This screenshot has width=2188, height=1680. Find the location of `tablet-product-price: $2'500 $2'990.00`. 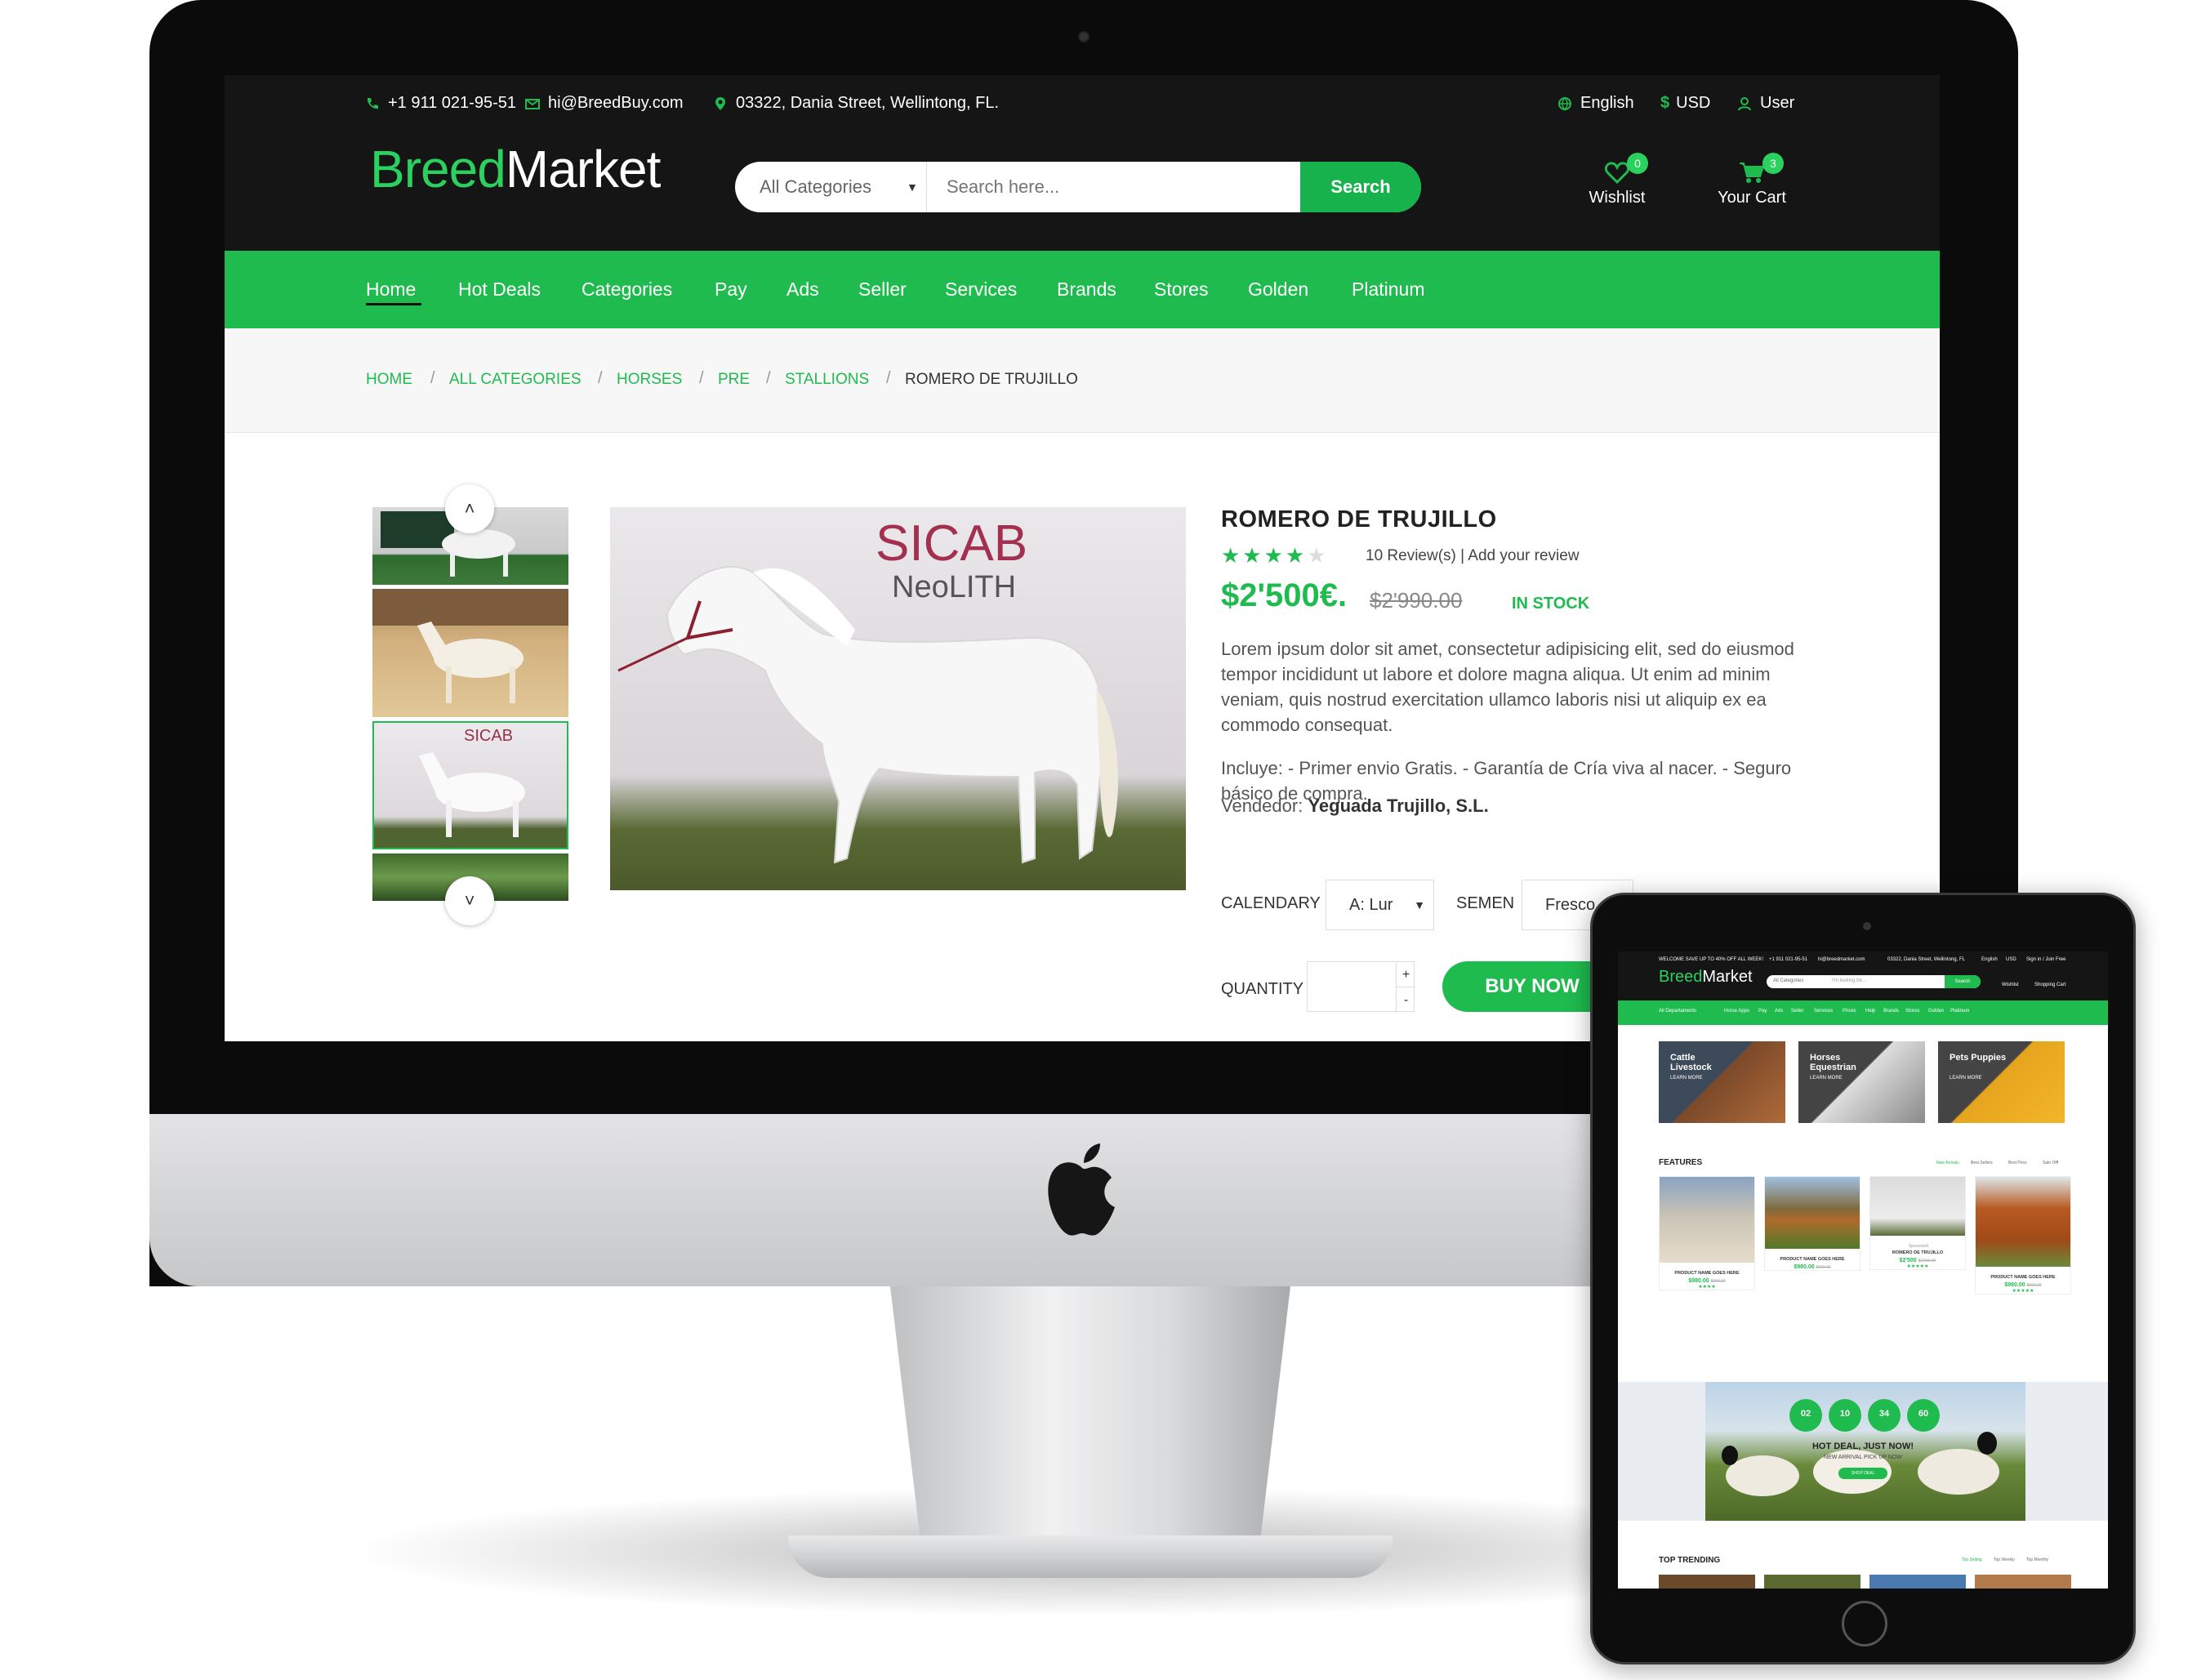

tablet-product-price: $2'500 $2'990.00 is located at coordinates (1917, 1260).